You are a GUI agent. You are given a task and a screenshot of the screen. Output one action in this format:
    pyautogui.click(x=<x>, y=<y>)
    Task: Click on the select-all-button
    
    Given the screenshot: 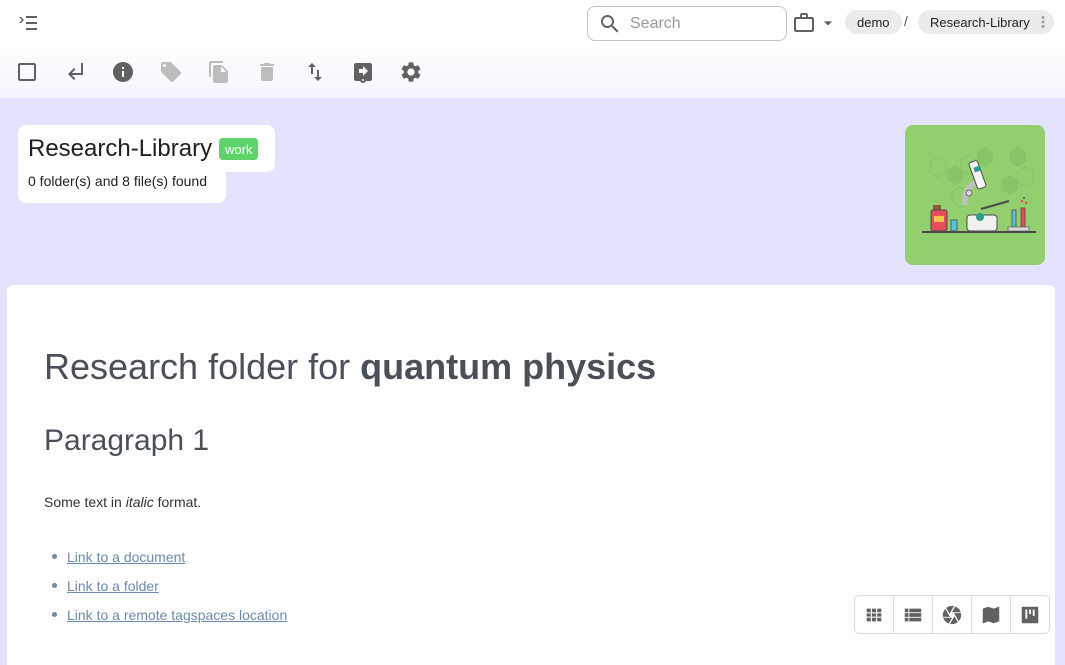 What is the action you would take?
    pyautogui.click(x=27, y=72)
    